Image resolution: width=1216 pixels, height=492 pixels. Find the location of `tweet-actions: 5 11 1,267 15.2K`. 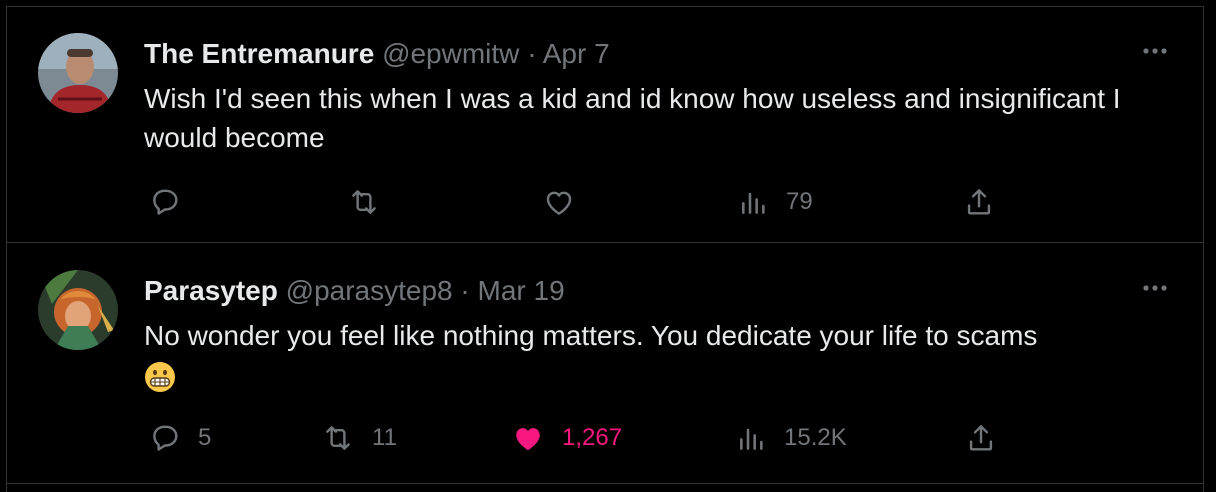

tweet-actions: 5 11 1,267 15.2K is located at coordinates (574, 438).